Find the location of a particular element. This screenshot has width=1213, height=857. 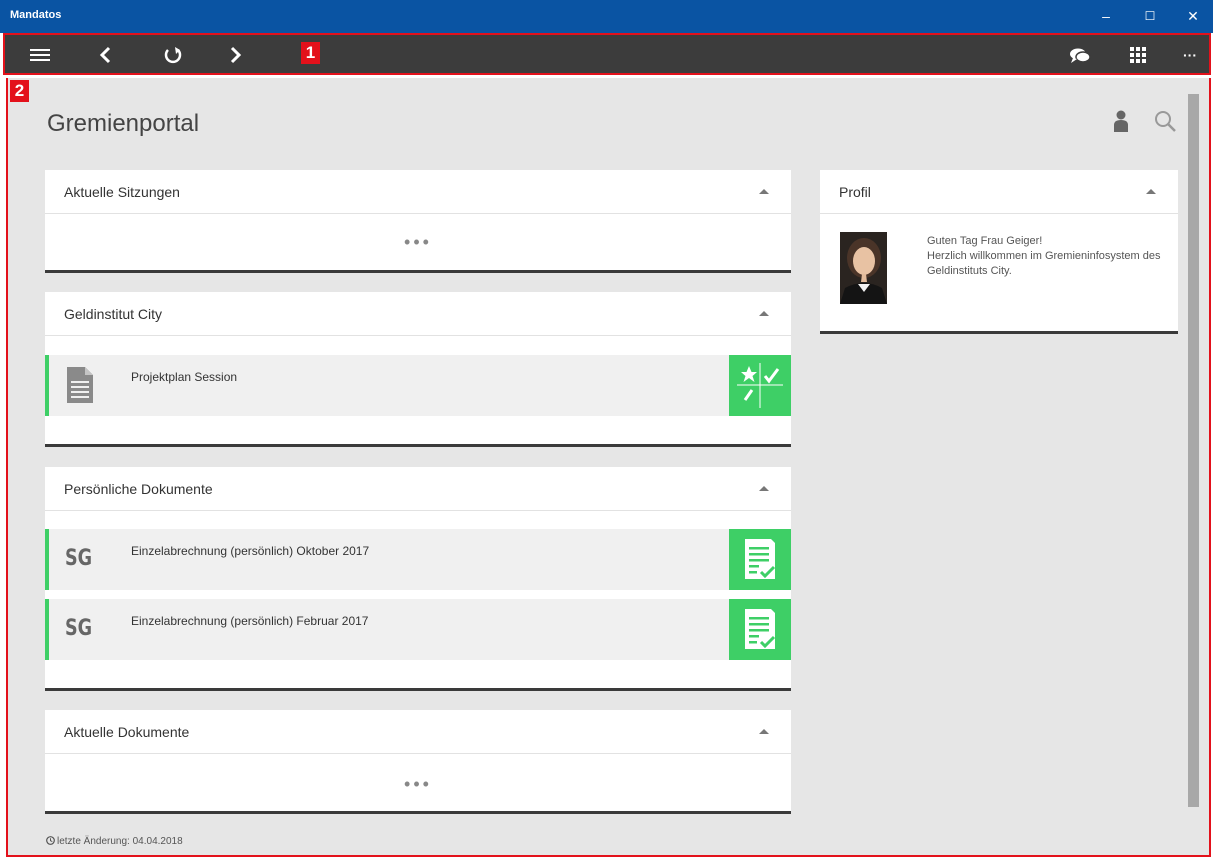

window-title: Mandatos is located at coordinates (36, 15).